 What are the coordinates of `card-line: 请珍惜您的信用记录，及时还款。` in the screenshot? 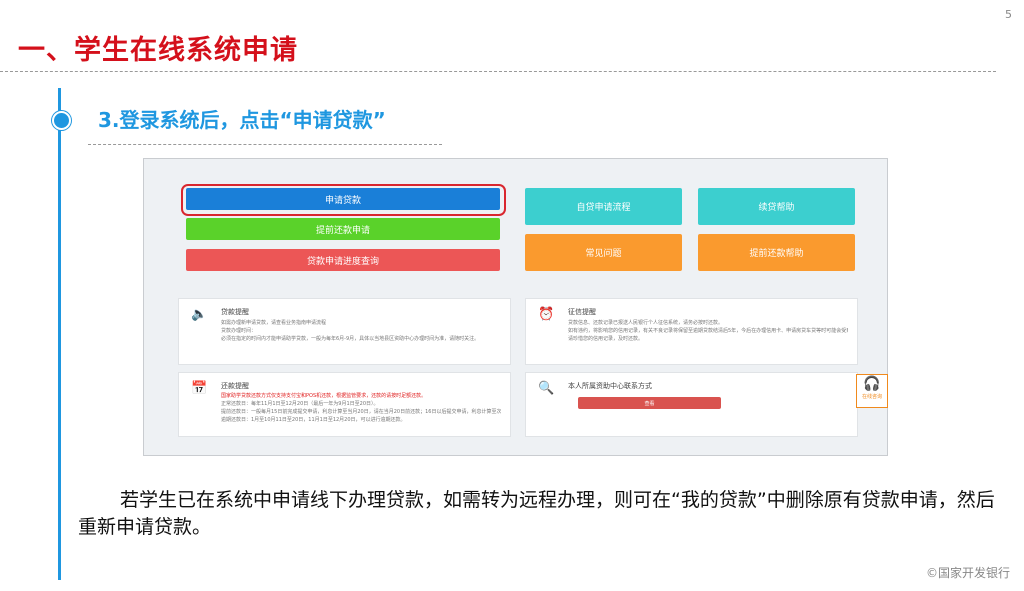 It's located at (606, 339).